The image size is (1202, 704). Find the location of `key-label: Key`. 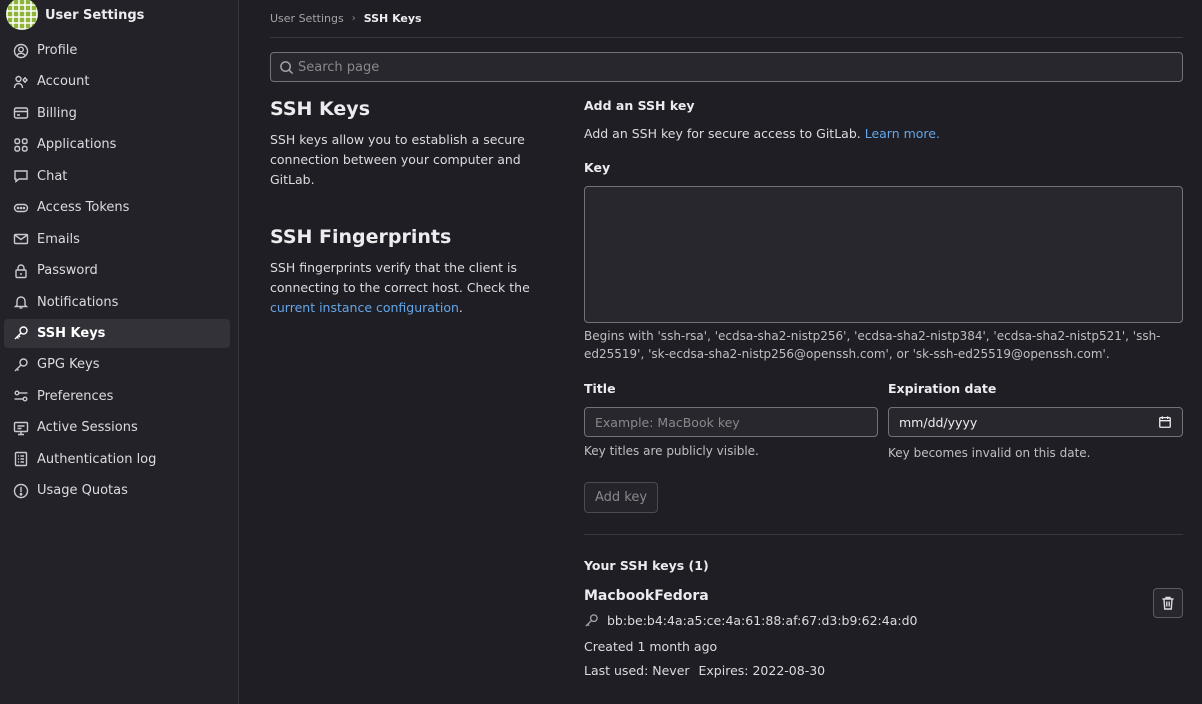

key-label: Key is located at coordinates (597, 167).